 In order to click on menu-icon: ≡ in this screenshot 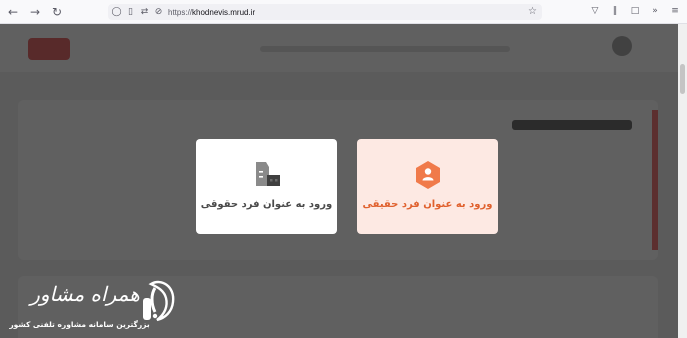, I will do `click(675, 11)`.